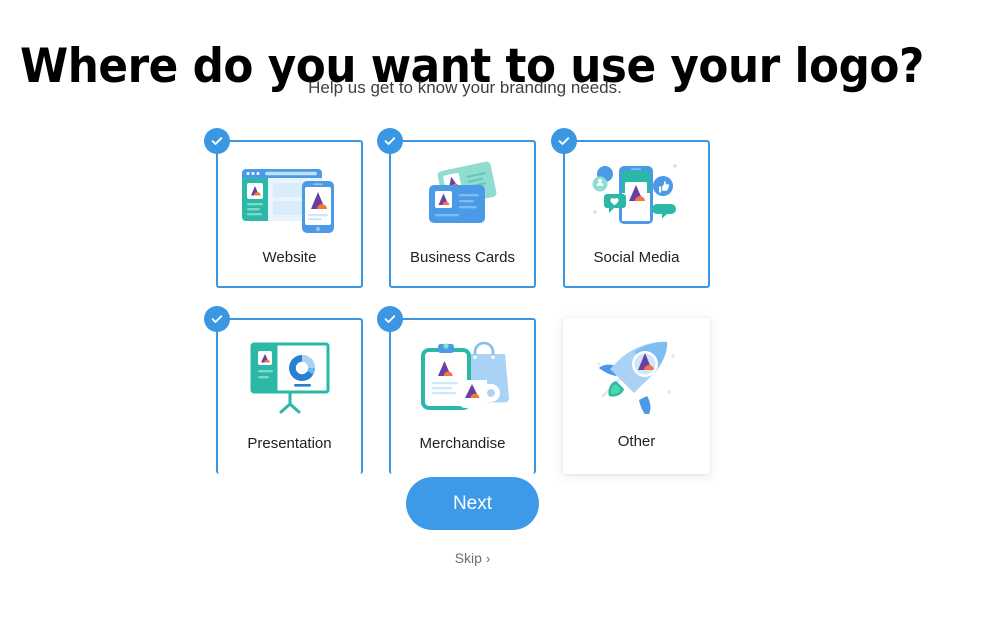 This screenshot has height=635, width=997. I want to click on option-card-business-cards: Business Cards, so click(456, 208).